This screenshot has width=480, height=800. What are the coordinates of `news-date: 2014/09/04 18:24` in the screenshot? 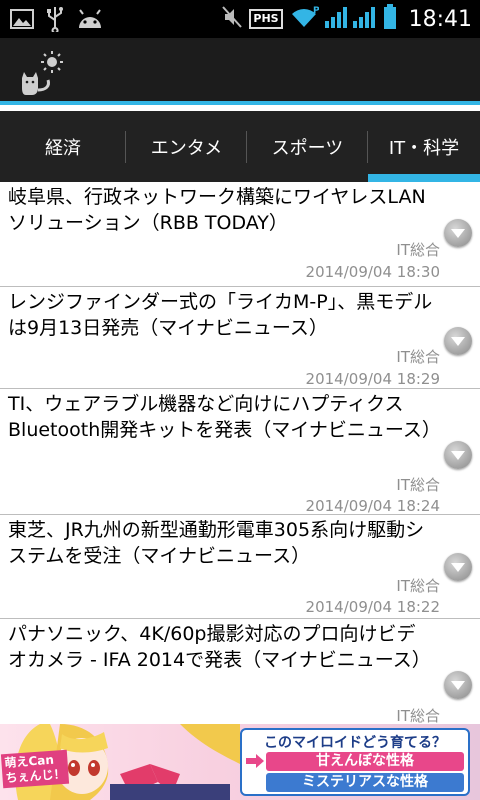 It's located at (372, 506).